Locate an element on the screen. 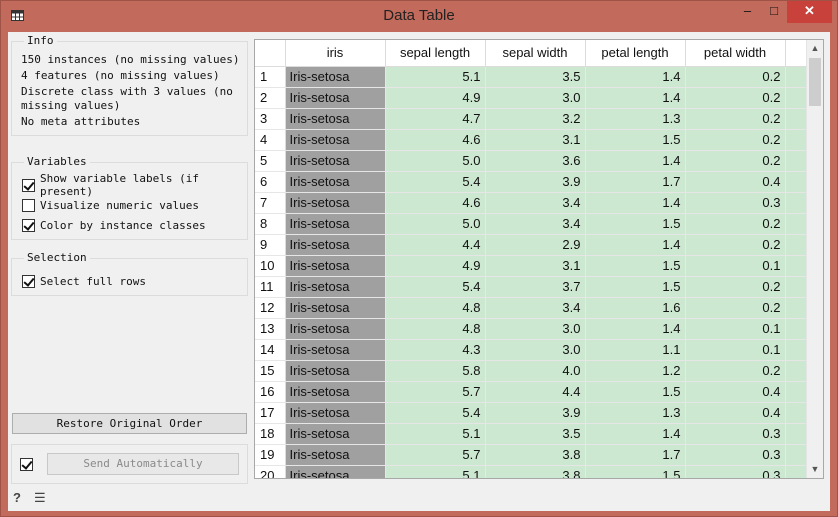 The width and height of the screenshot is (838, 517). table-row: 3 Iris-setosa 4.7 3.2 1.3 0.2 is located at coordinates (531, 119).